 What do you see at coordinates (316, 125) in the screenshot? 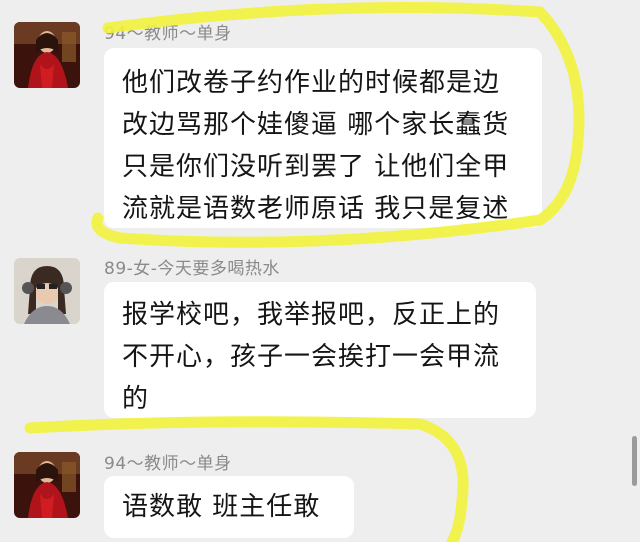
I see `message-line: 改边骂那个娃傻逼 哪个家长蠢货` at bounding box center [316, 125].